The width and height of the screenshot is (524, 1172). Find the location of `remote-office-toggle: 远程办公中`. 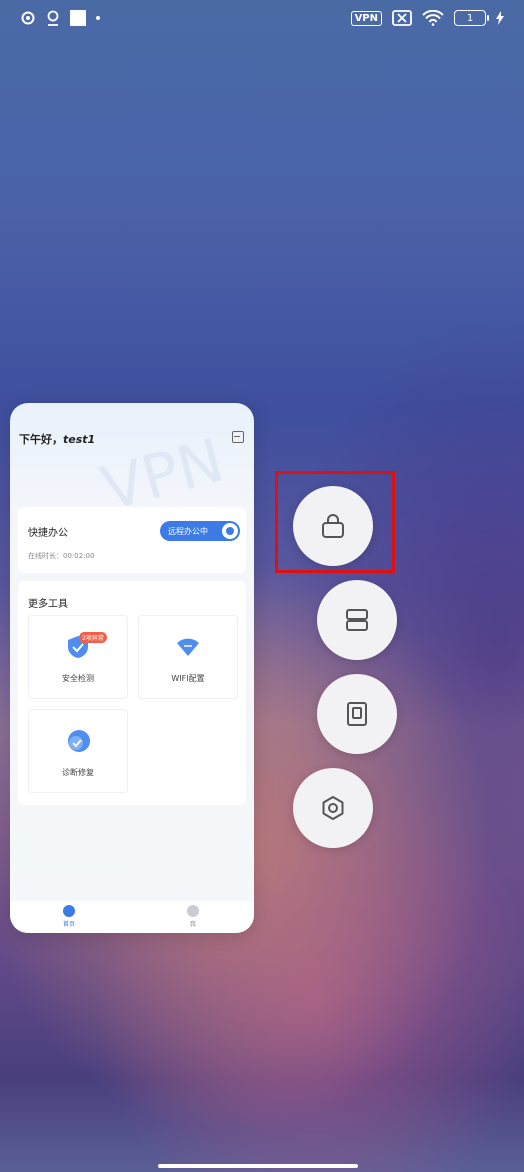

remote-office-toggle: 远程办公中 is located at coordinates (200, 531).